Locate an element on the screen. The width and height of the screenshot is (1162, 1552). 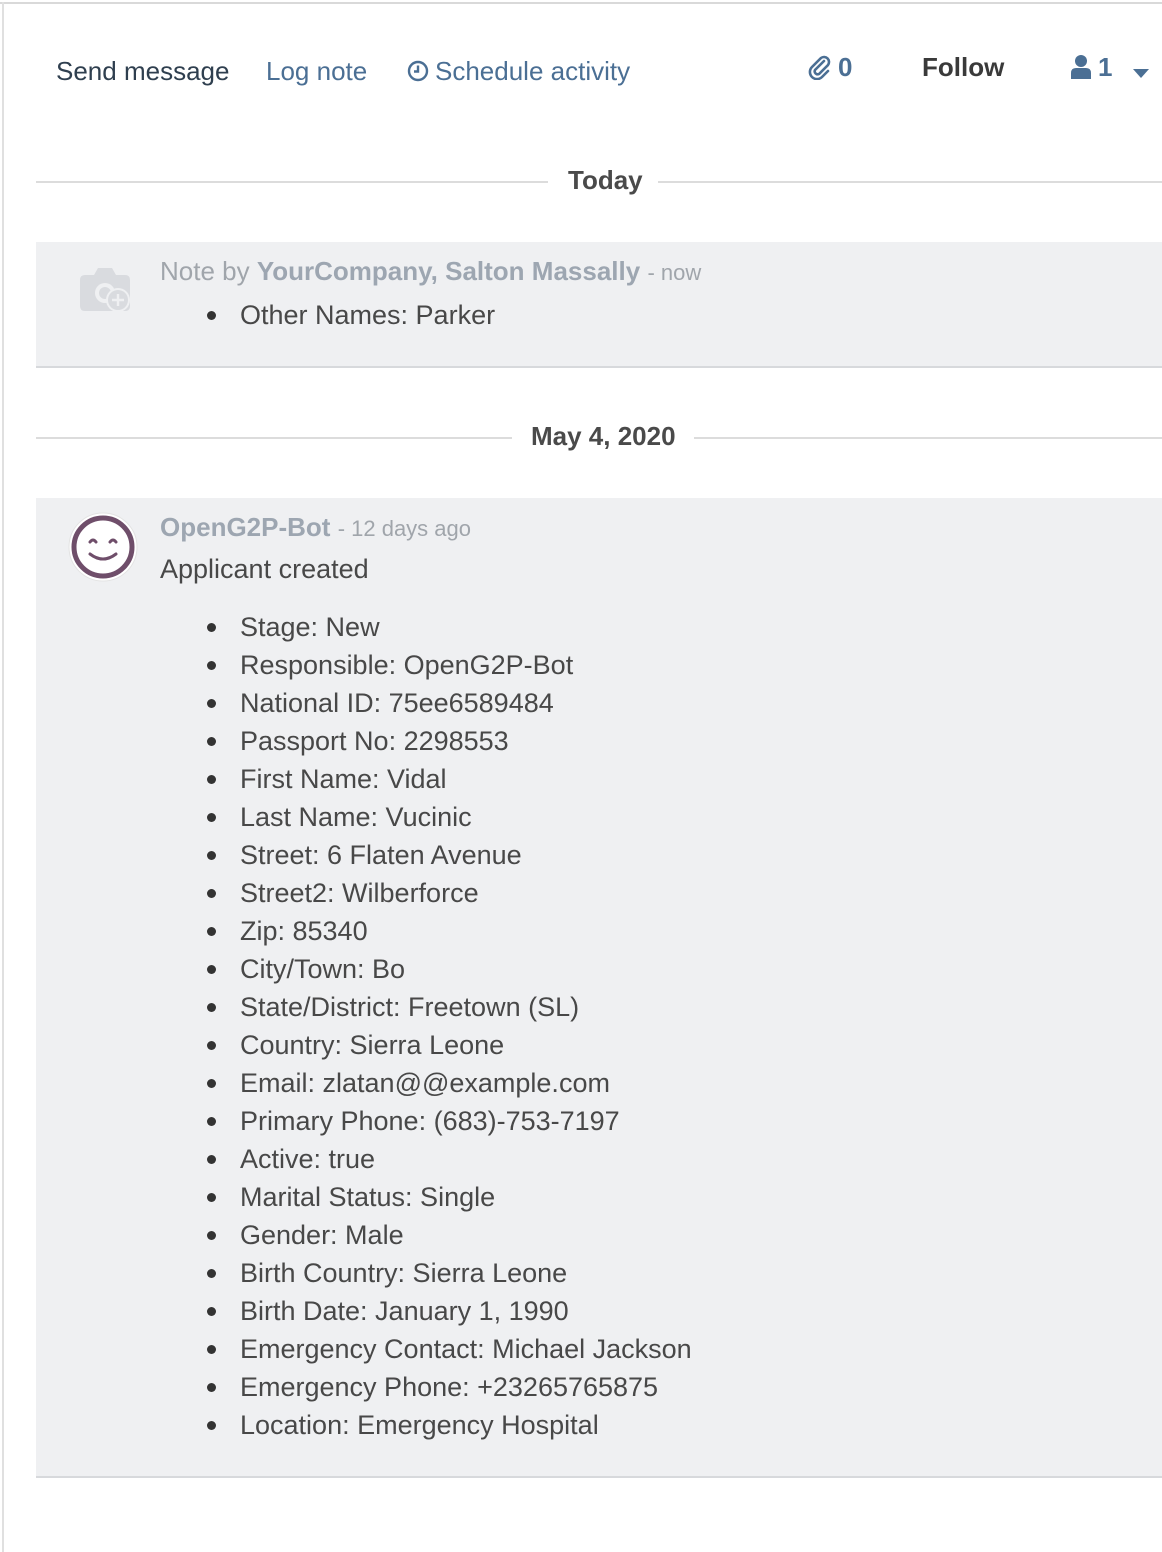
message-body: Applicant created is located at coordinates (264, 569).